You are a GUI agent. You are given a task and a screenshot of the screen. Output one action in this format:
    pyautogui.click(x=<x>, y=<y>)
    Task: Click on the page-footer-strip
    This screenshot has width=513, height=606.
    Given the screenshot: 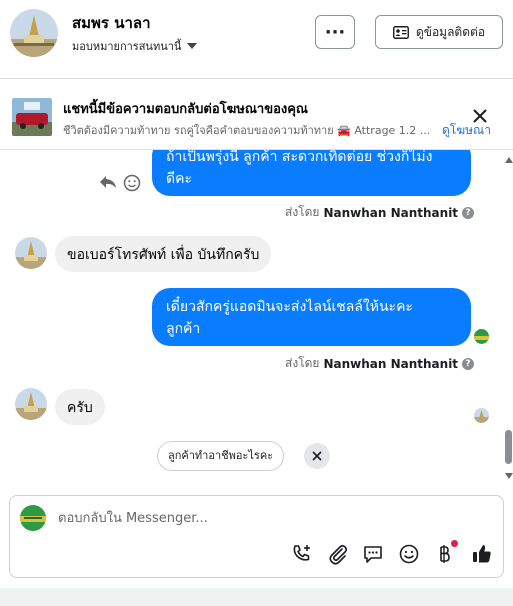 What is the action you would take?
    pyautogui.click(x=256, y=597)
    